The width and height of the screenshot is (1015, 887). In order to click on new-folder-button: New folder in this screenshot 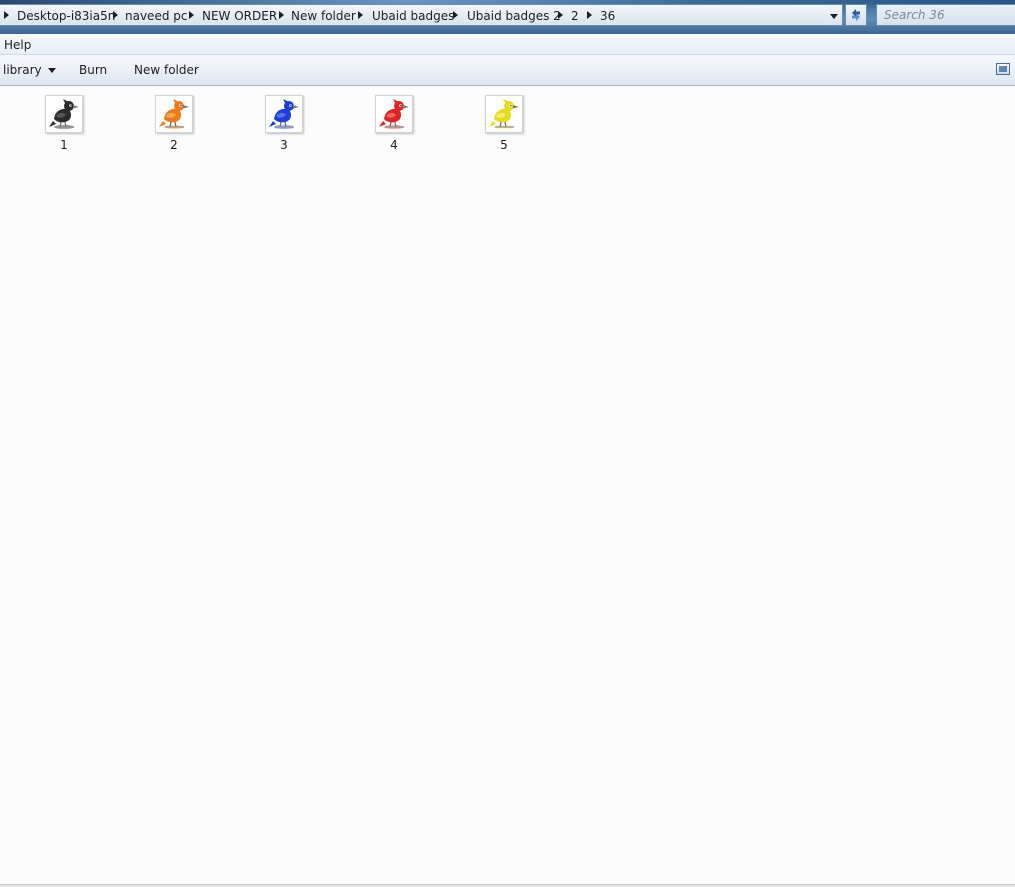, I will do `click(166, 70)`.